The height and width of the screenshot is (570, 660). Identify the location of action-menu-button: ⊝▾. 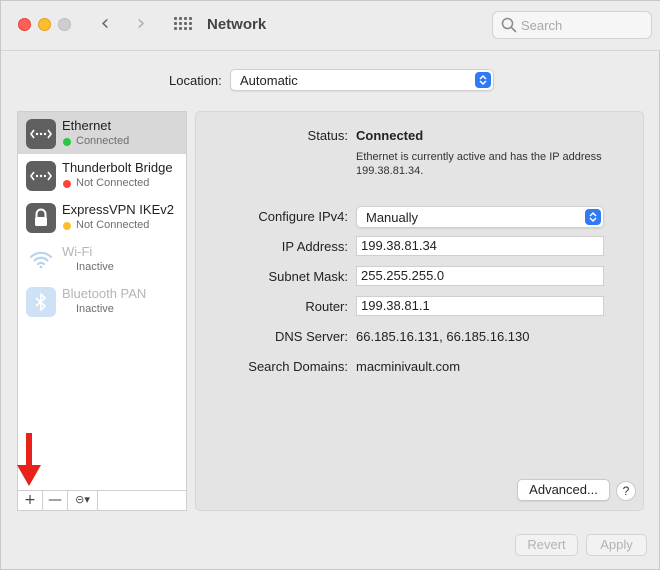
(83, 500).